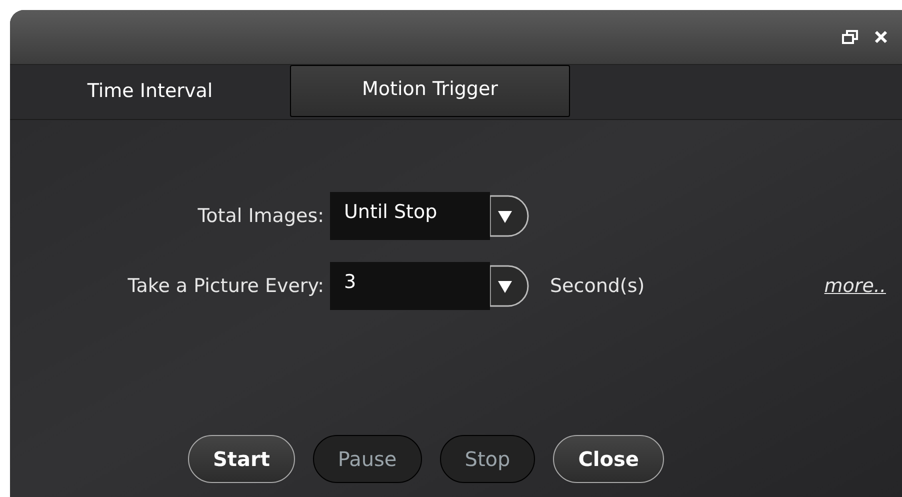  What do you see at coordinates (881, 37) in the screenshot?
I see `close-icon` at bounding box center [881, 37].